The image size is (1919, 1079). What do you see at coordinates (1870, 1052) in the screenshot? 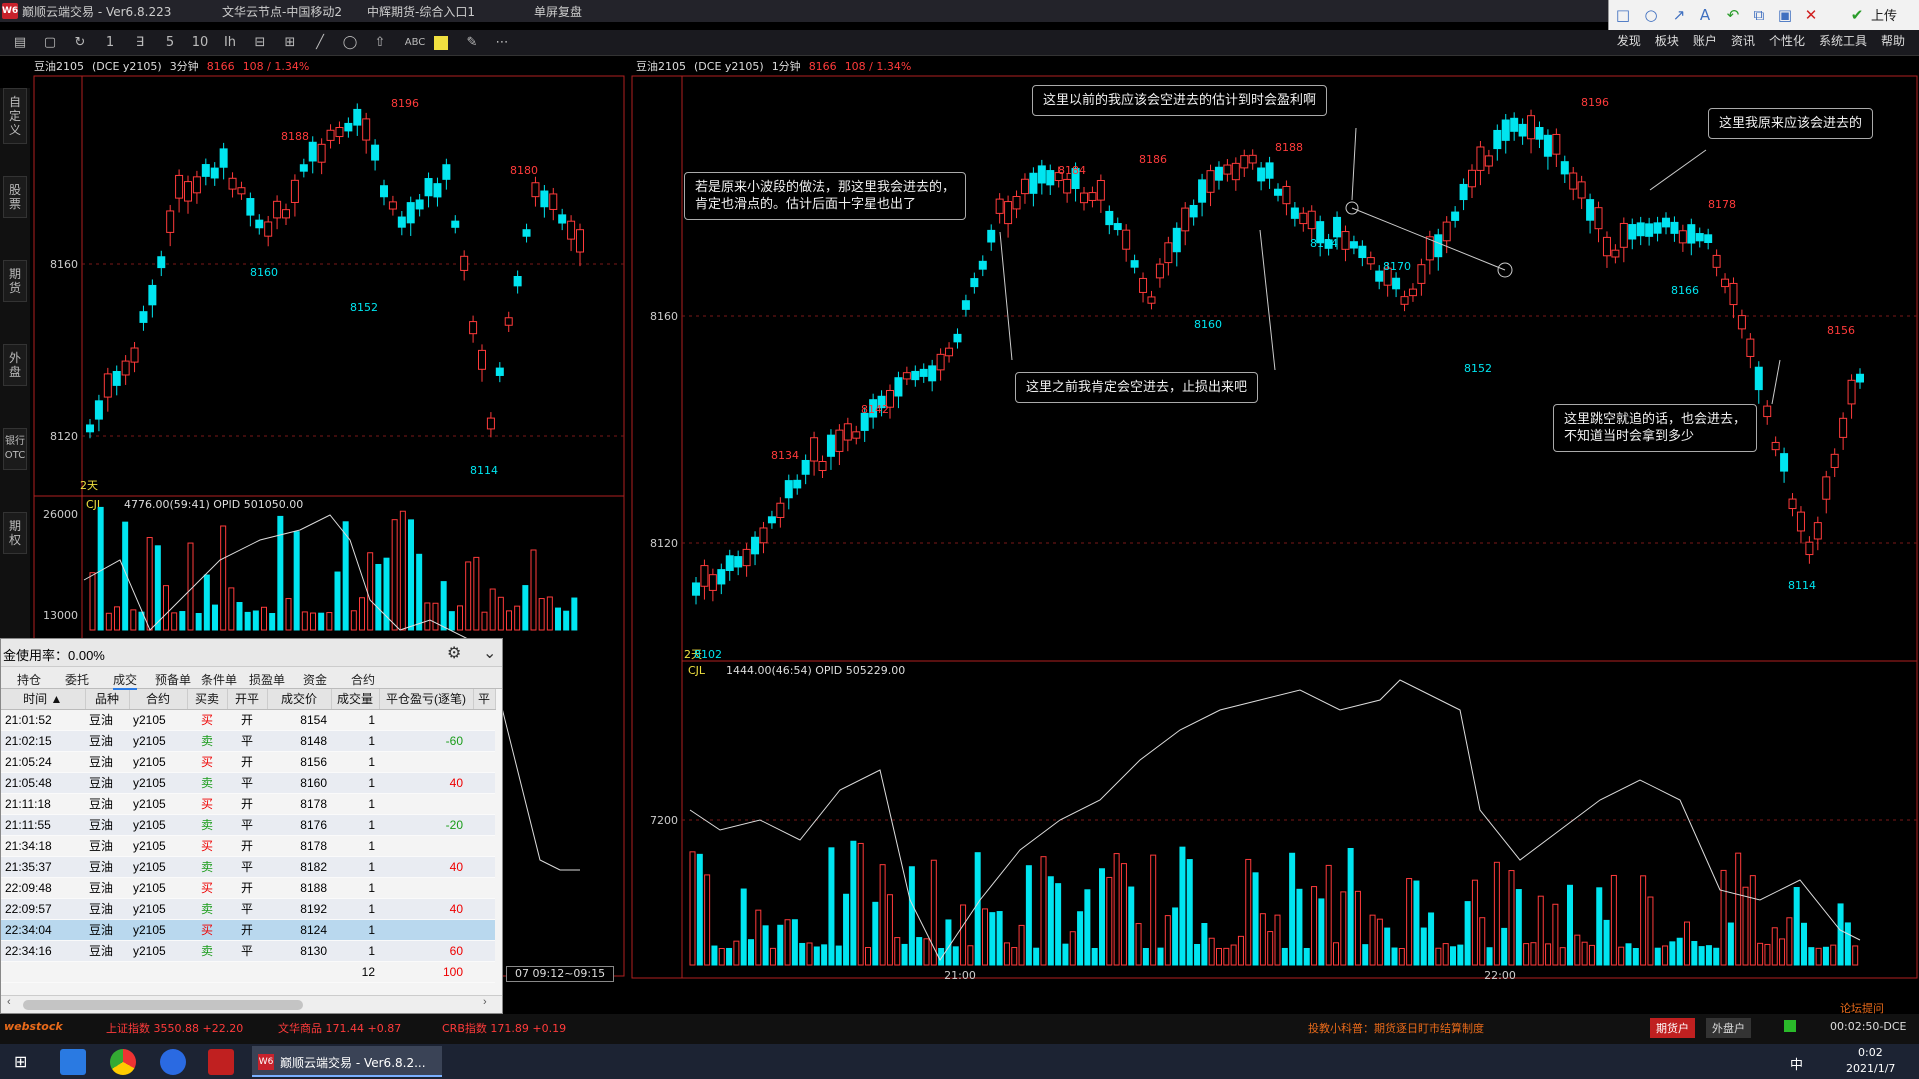
I see `clock-time: 0:02` at bounding box center [1870, 1052].